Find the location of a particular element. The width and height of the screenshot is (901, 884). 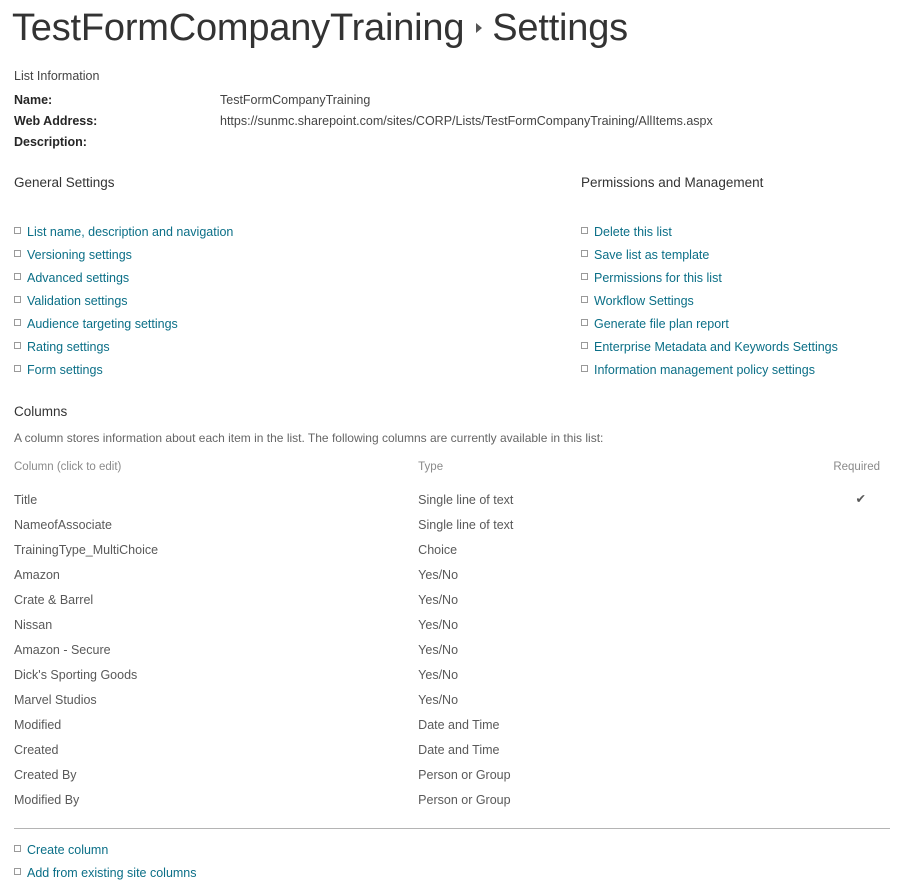

breadcrumb-site-title: TestFormCompanyTraining is located at coordinates (238, 28).